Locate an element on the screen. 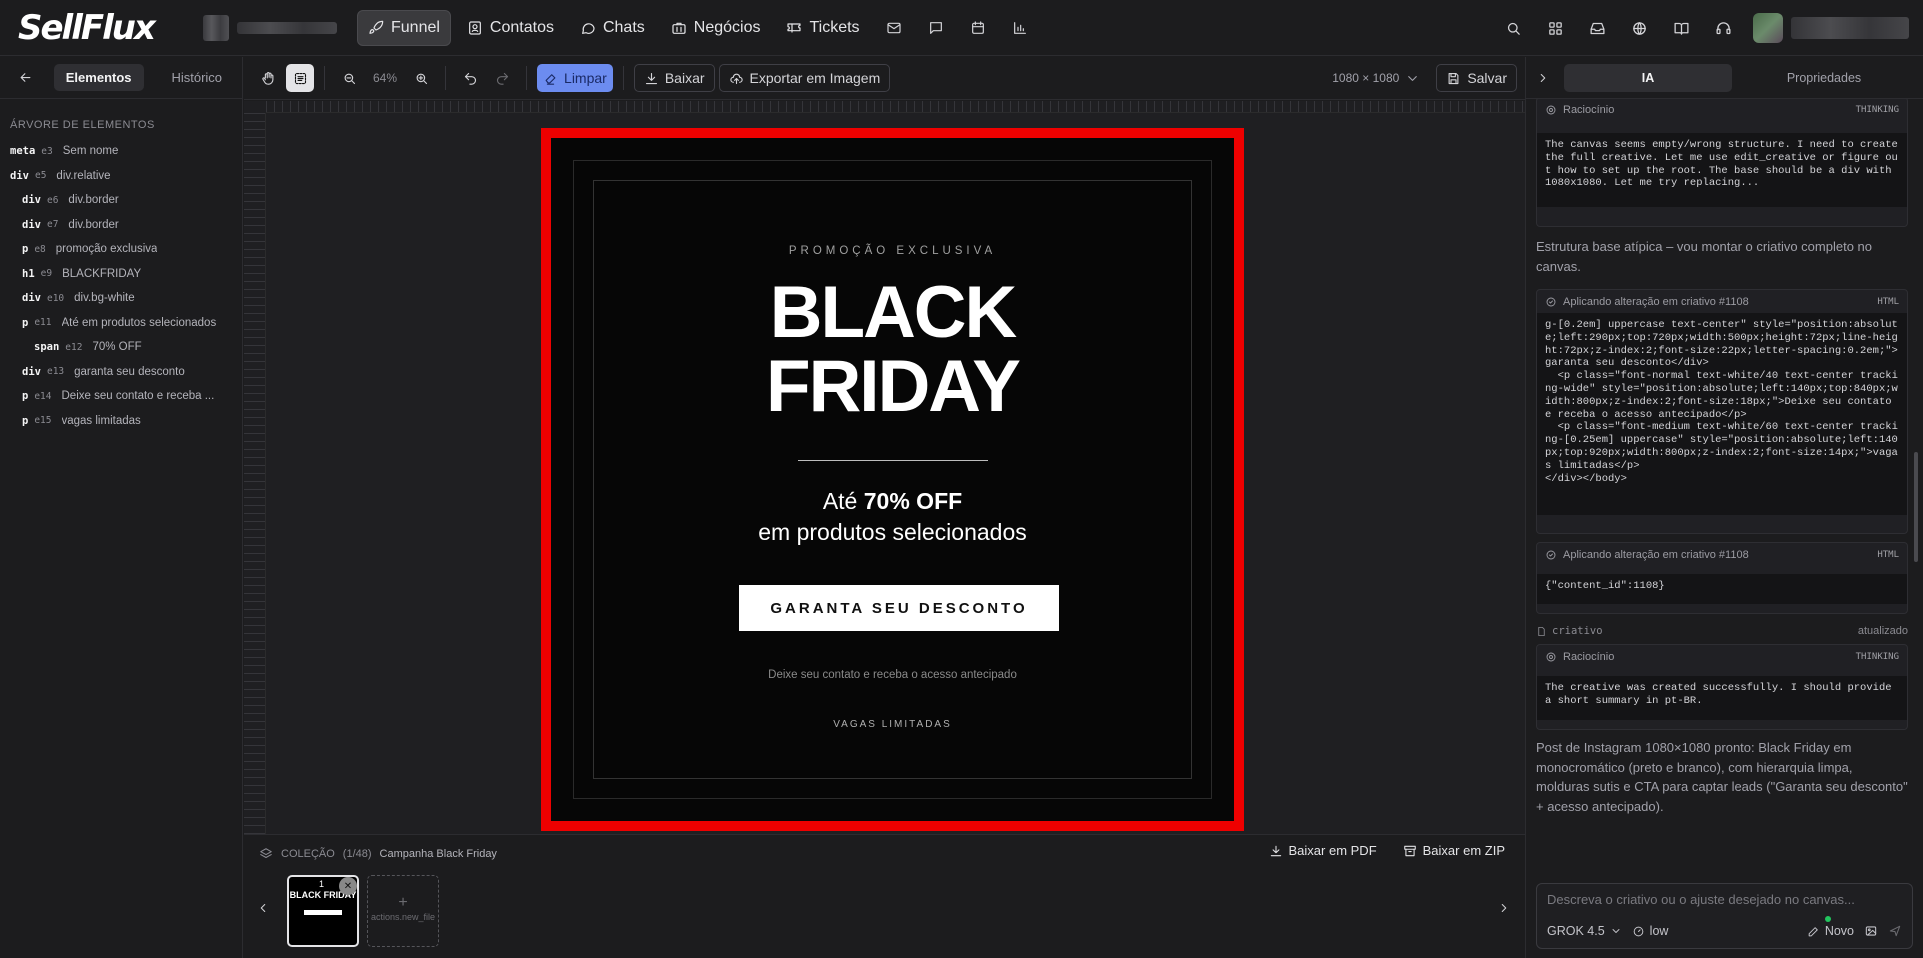 The image size is (1923, 958). tab-elementos: Elementos is located at coordinates (98, 77).